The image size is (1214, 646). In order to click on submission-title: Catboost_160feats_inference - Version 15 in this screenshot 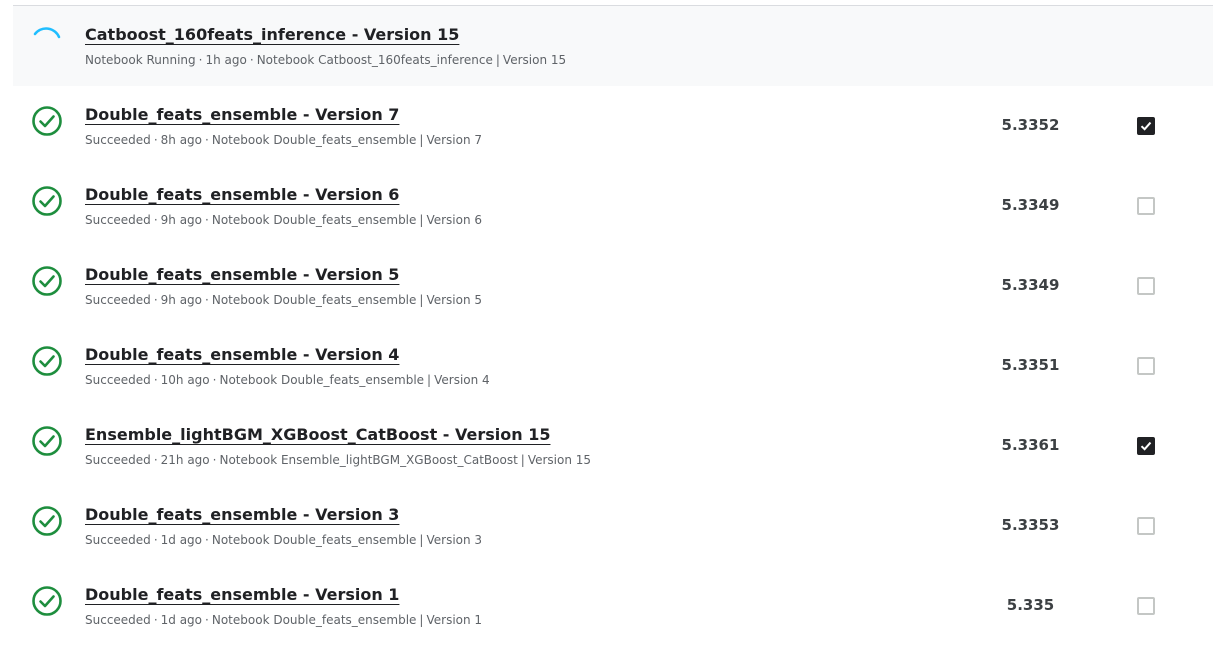, I will do `click(272, 34)`.